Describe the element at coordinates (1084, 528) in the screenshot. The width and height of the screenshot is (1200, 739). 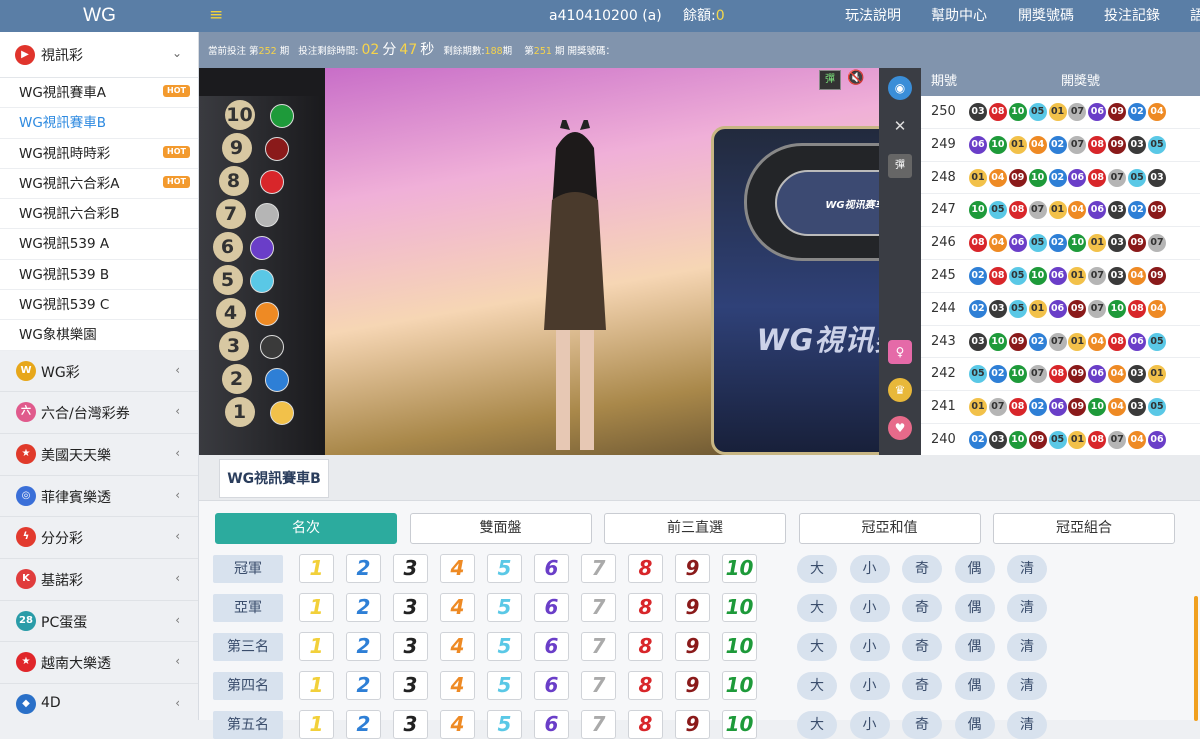
I see `bet-tab: 冠亞組合` at that location.